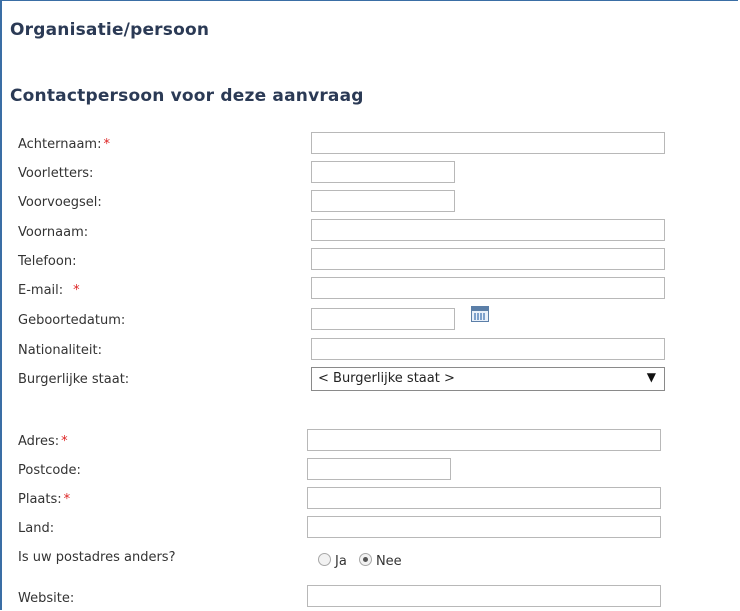  Describe the element at coordinates (110, 30) in the screenshot. I see `section-title: Organisatie/persoon` at that location.